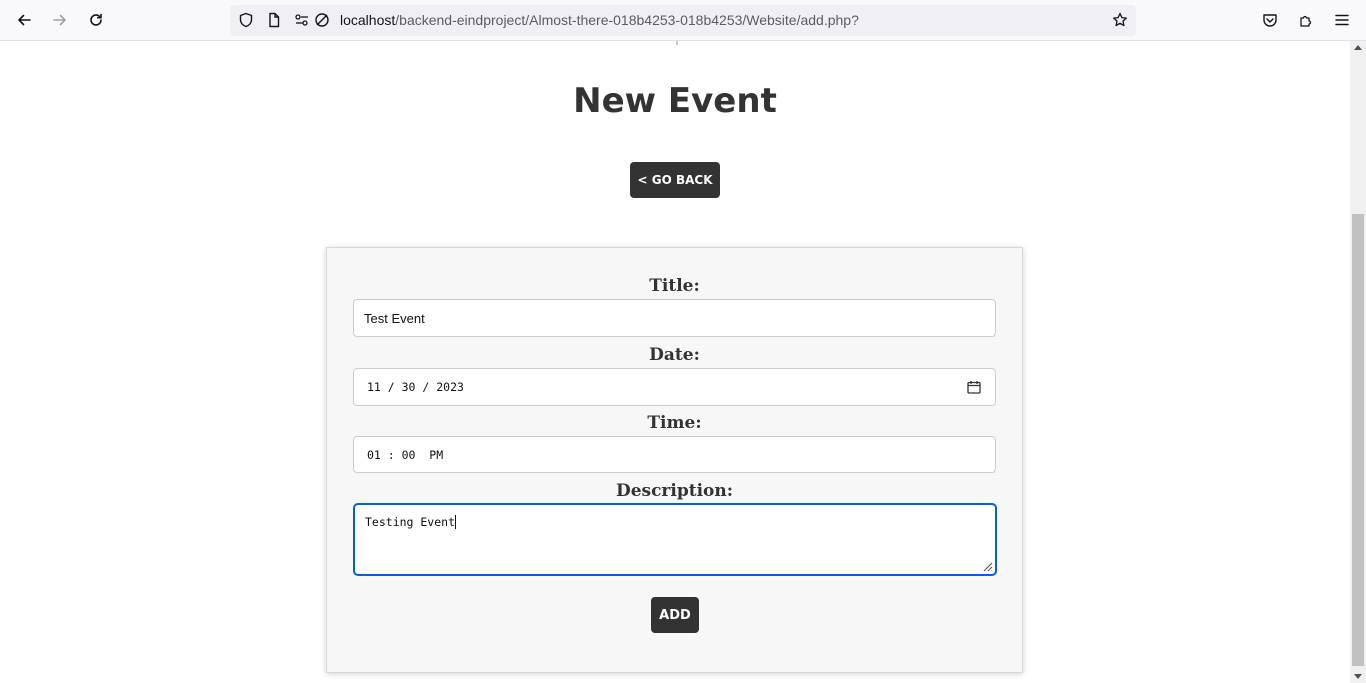 This screenshot has width=1366, height=683. Describe the element at coordinates (677, 43) in the screenshot. I see `divider` at that location.